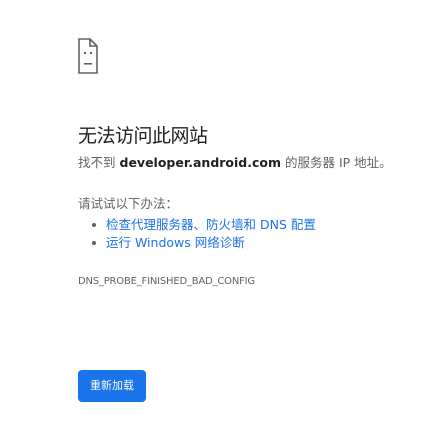 The image size is (442, 427). Describe the element at coordinates (112, 386) in the screenshot. I see `reload-button: 重新加载` at that location.